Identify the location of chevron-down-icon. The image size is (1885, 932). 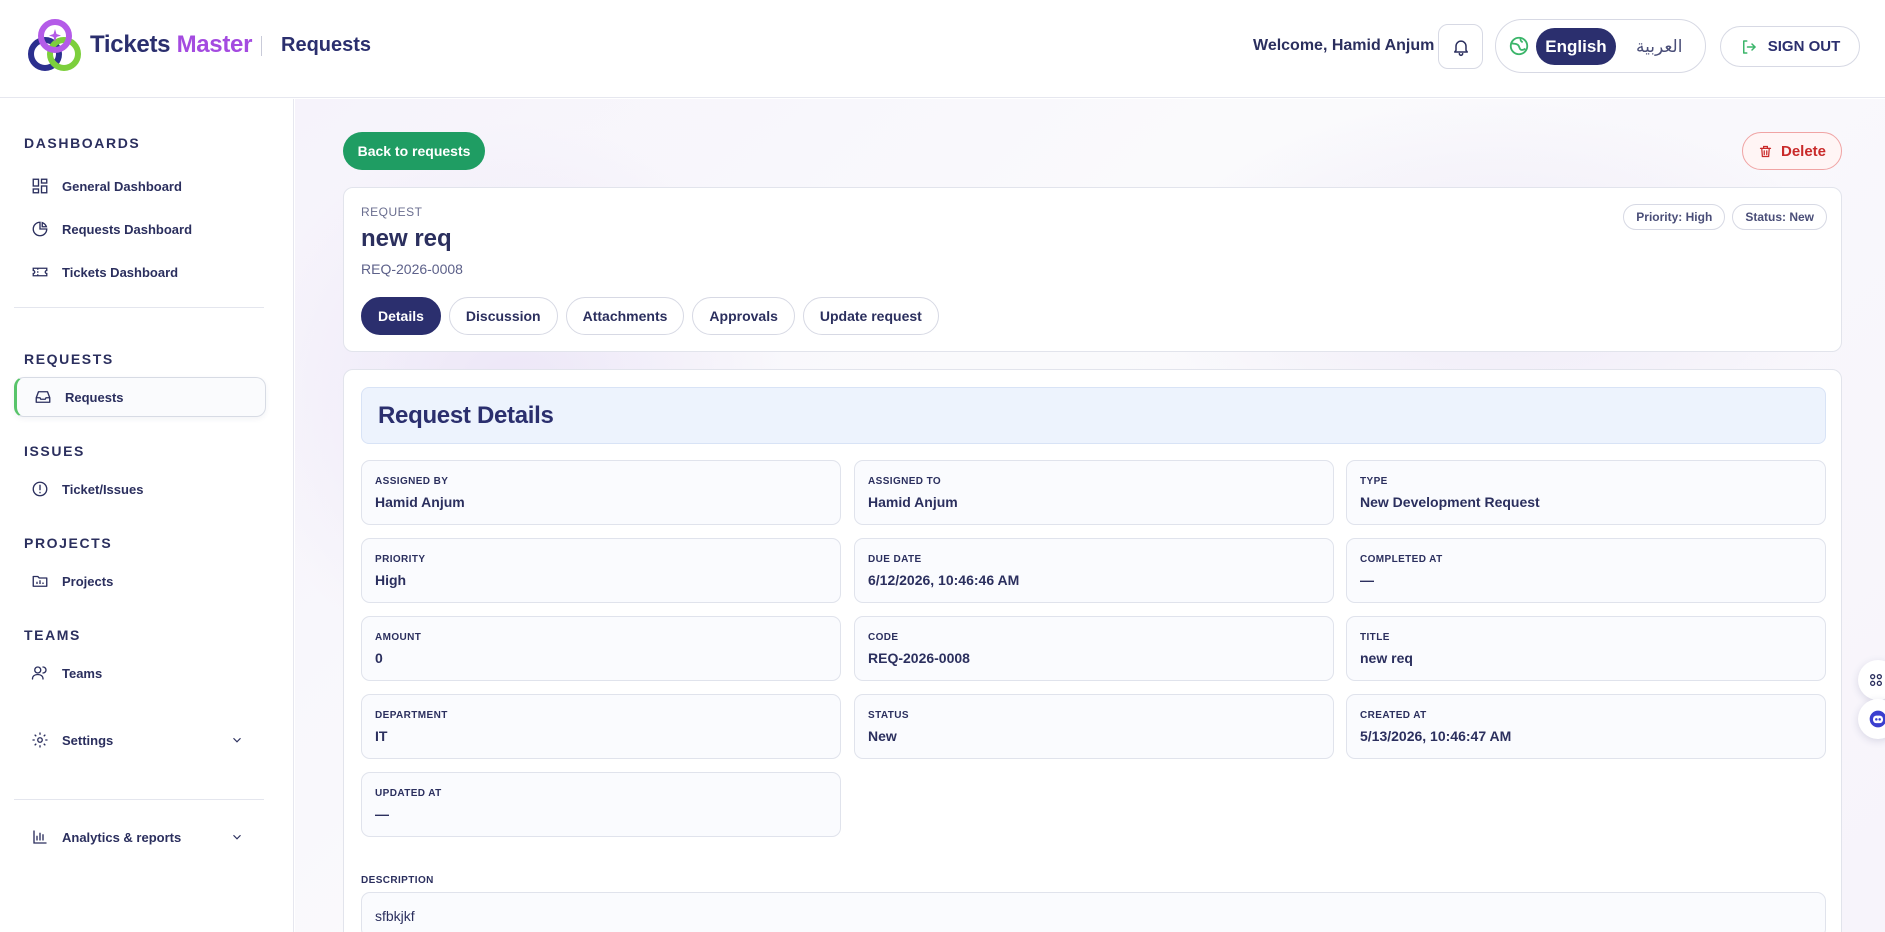
(237, 837).